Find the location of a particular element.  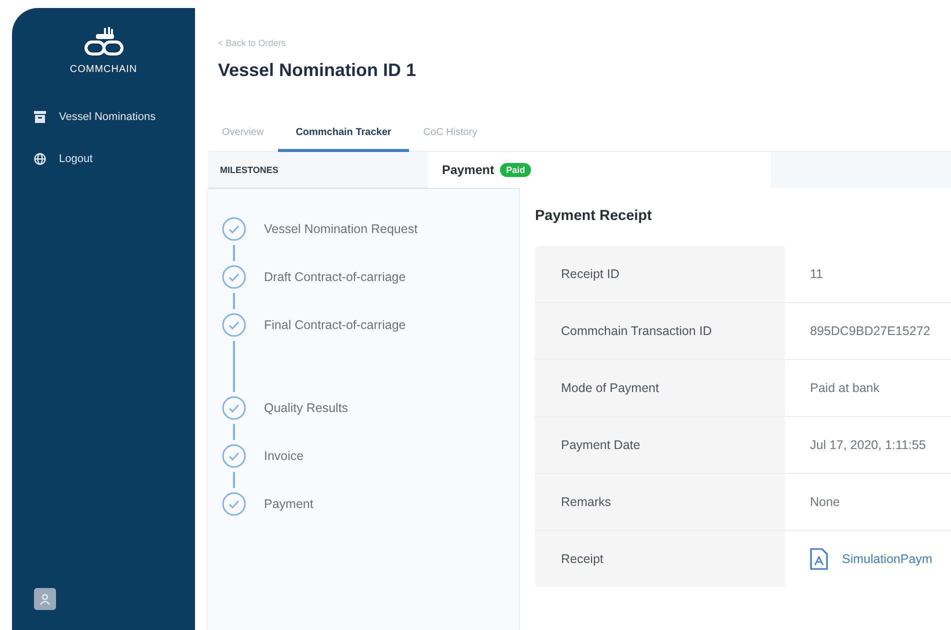

card-title: Payment Receipt is located at coordinates (594, 216).